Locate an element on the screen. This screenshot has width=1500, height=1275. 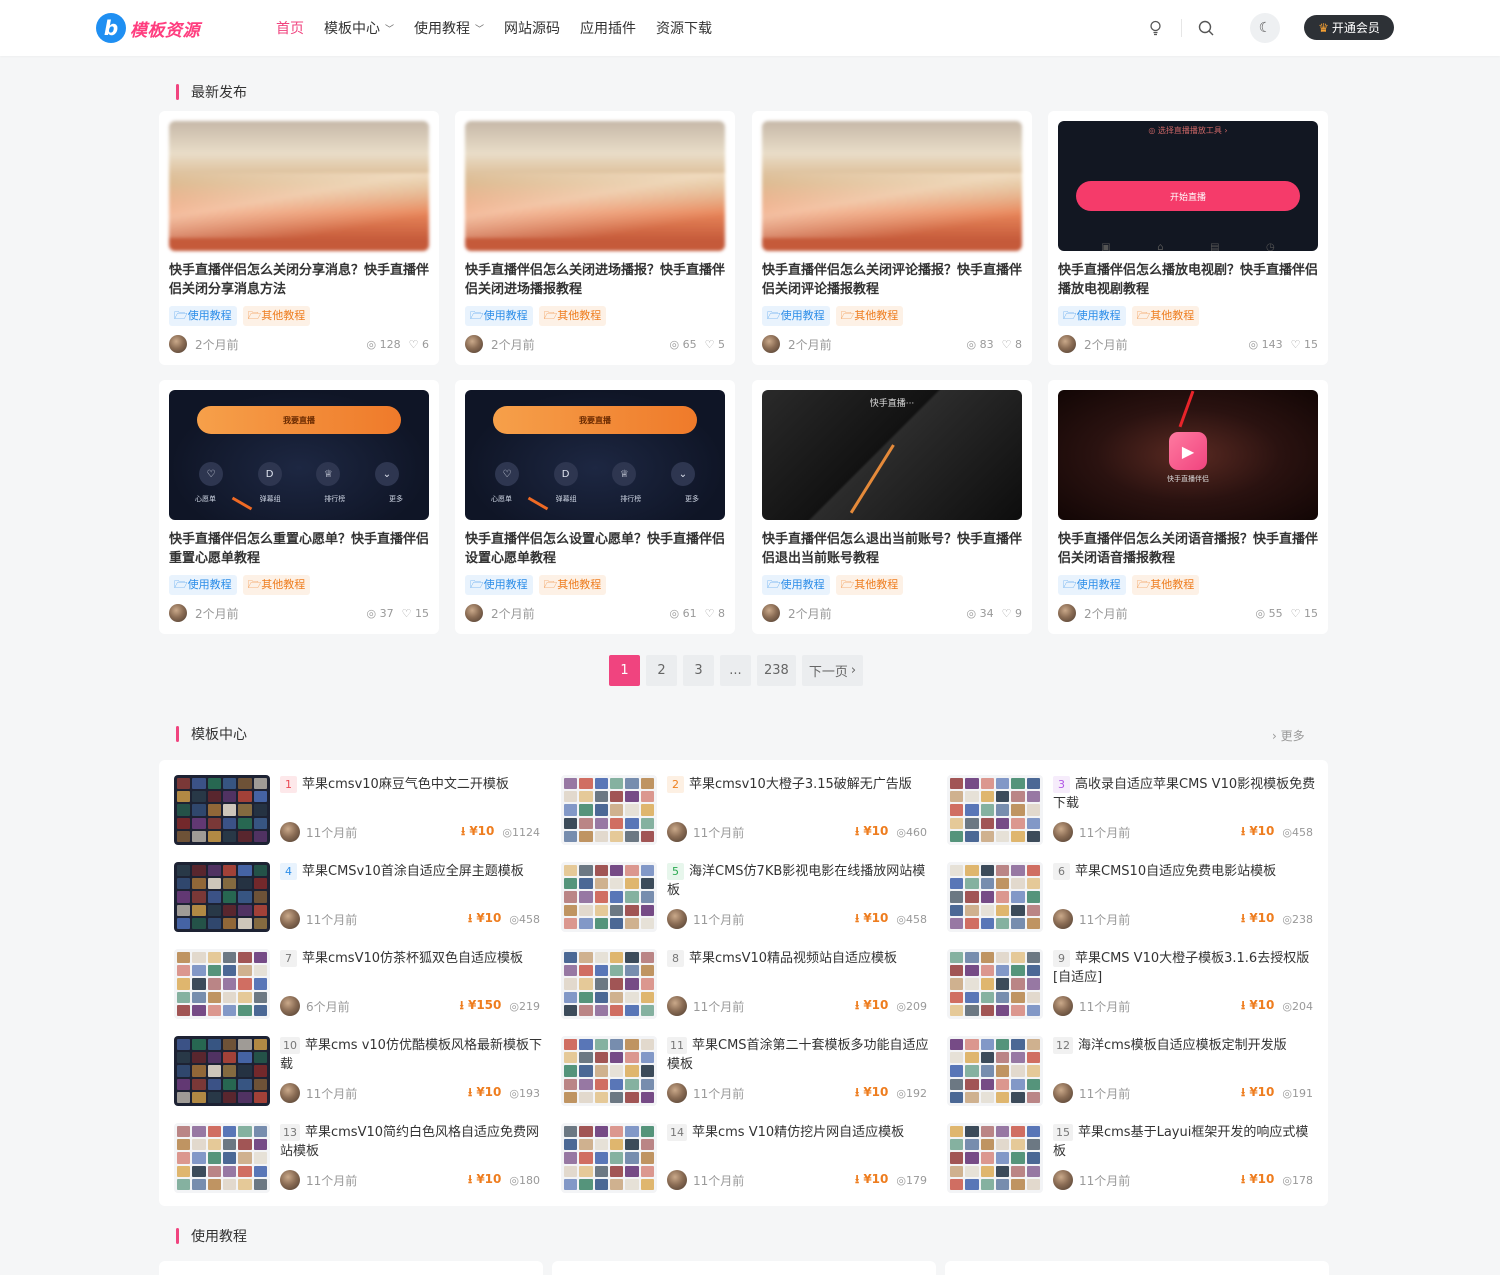
nav-item-tutorials: 使用教程 ﹀ is located at coordinates (449, 28).